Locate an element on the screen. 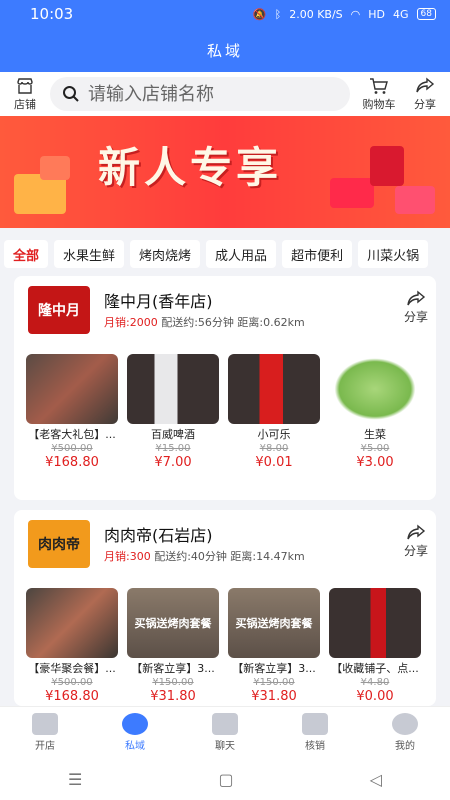 The width and height of the screenshot is (450, 800). search-box is located at coordinates (200, 94).